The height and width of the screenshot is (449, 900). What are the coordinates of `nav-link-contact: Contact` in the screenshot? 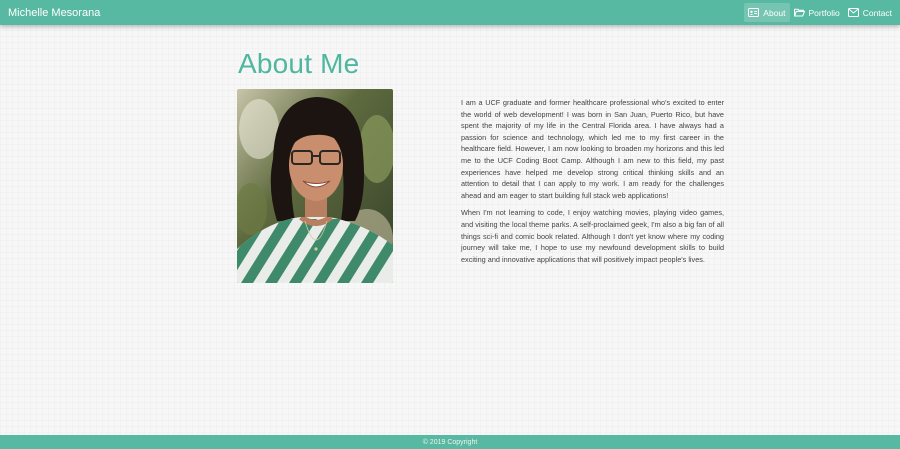 It's located at (870, 12).